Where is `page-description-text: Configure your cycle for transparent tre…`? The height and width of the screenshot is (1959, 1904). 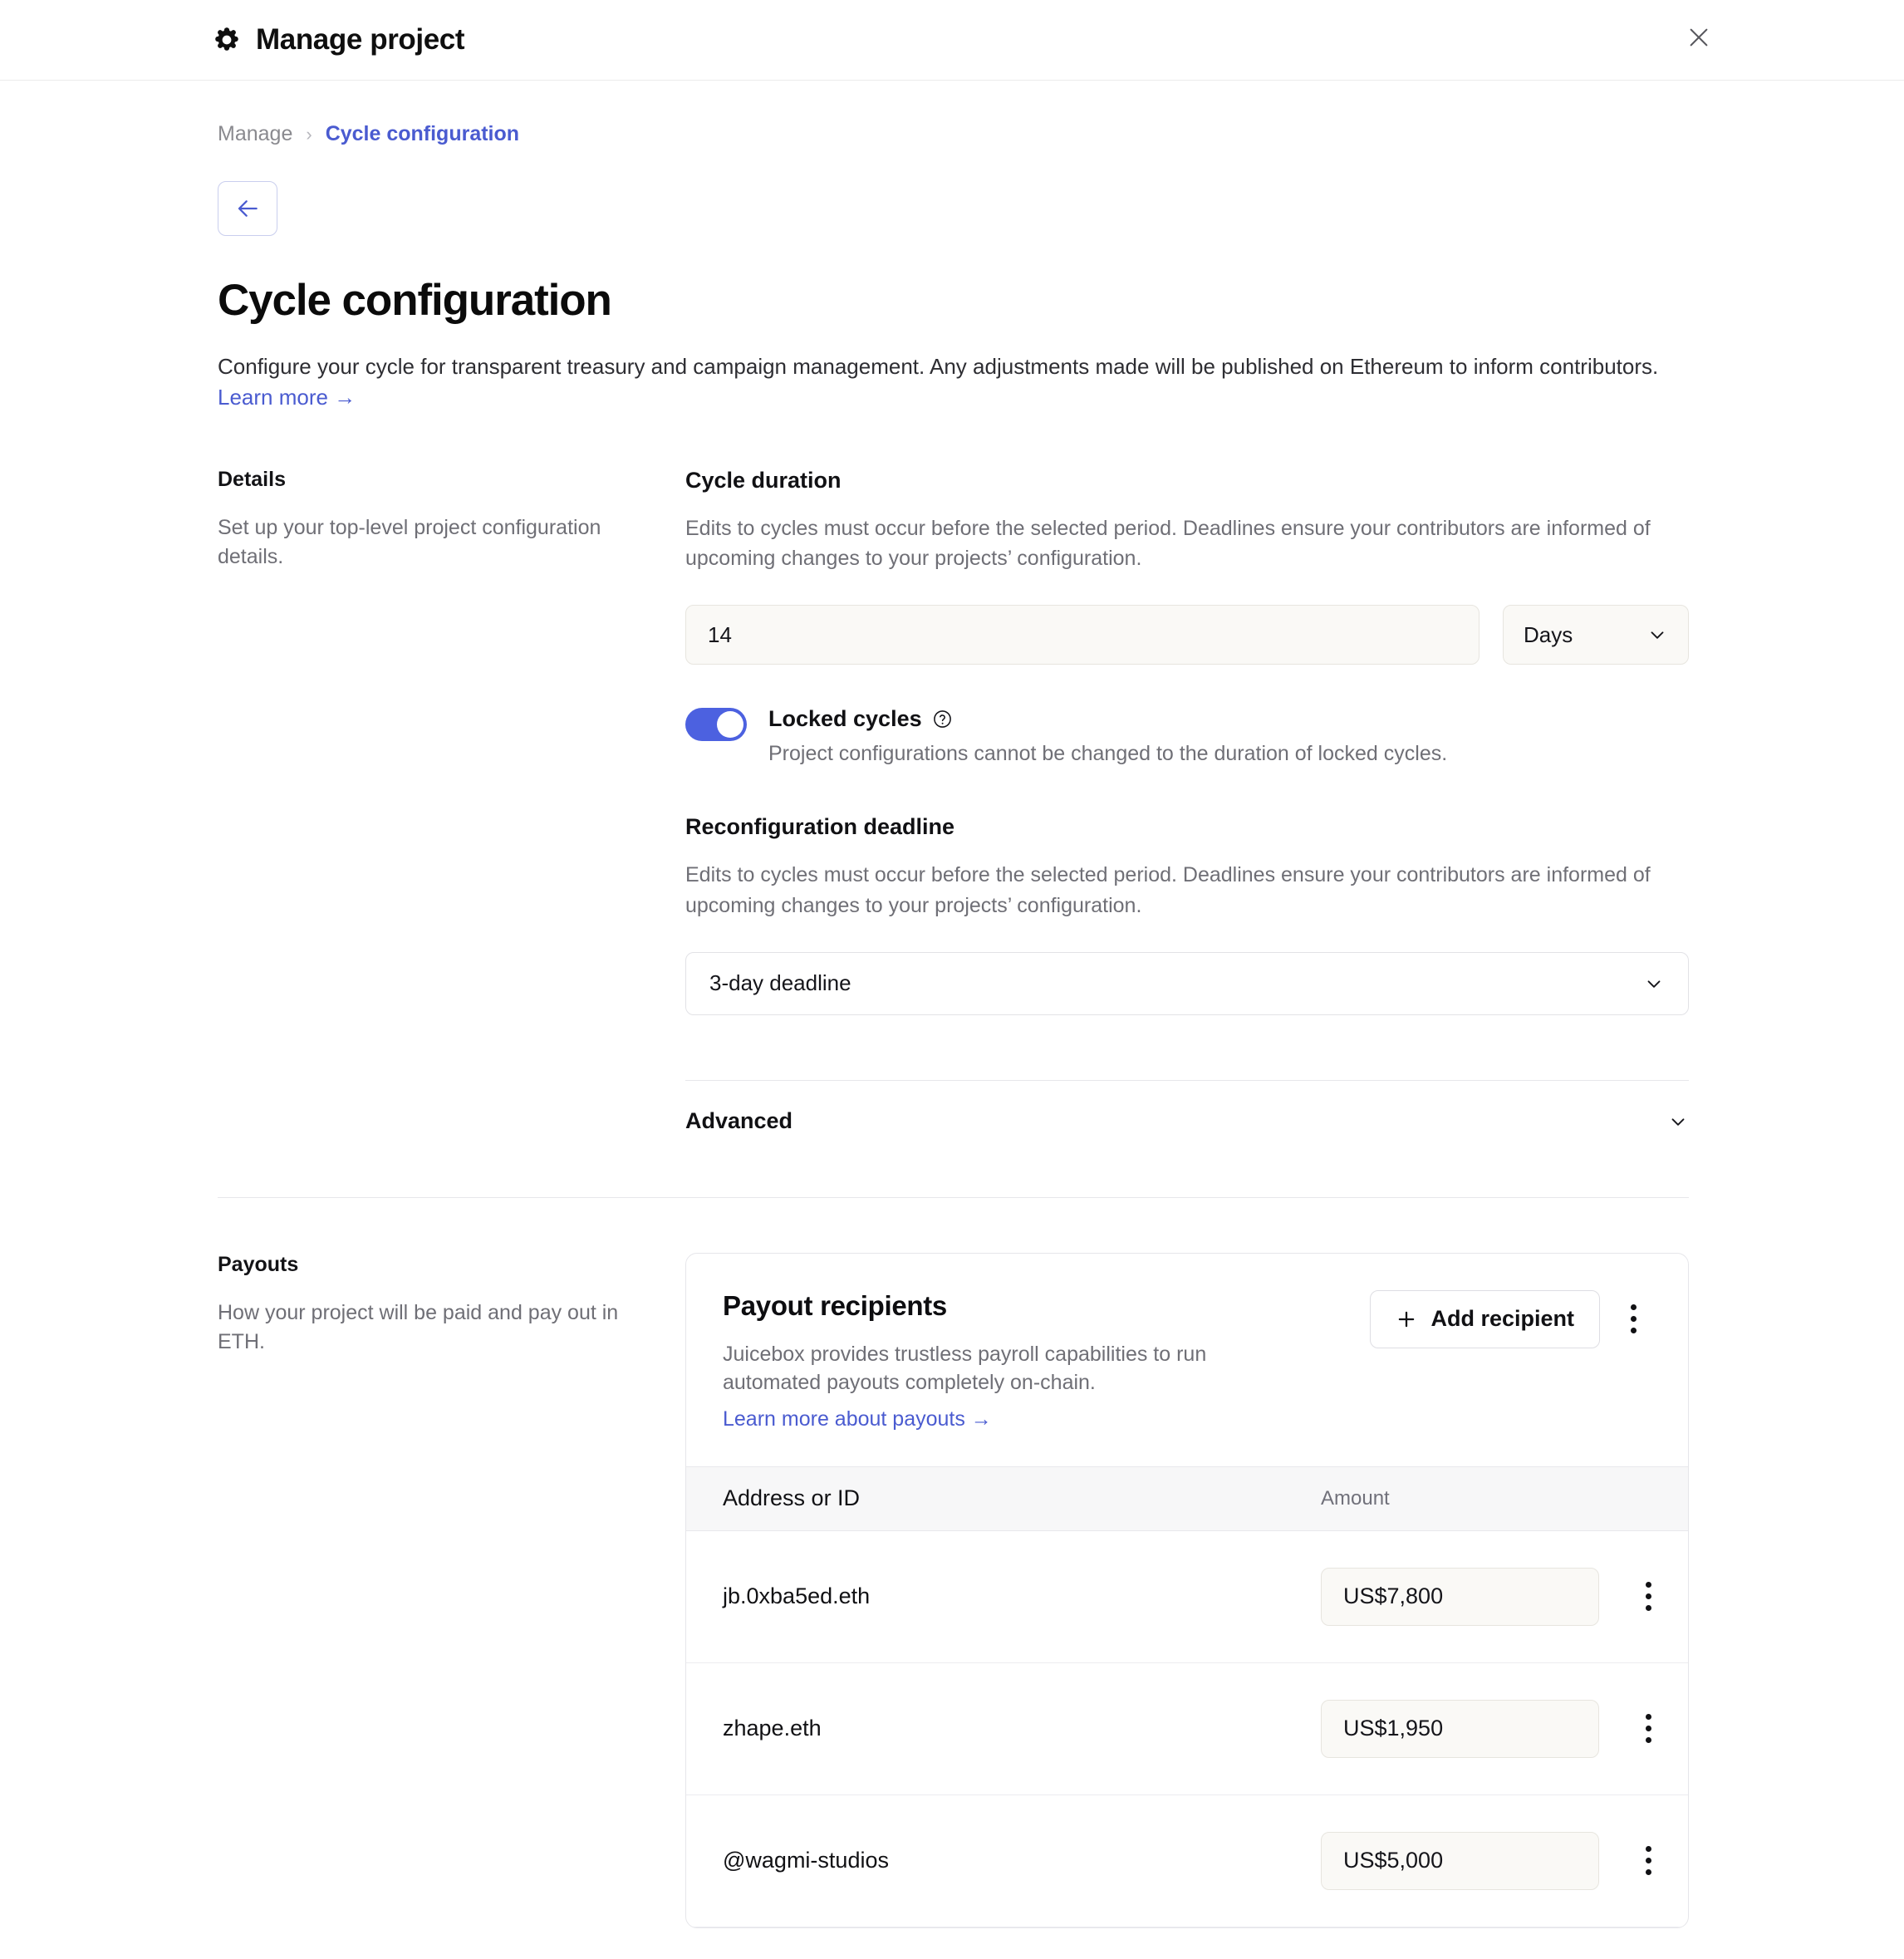
page-description-text: Configure your cycle for transparent tre… is located at coordinates (938, 366).